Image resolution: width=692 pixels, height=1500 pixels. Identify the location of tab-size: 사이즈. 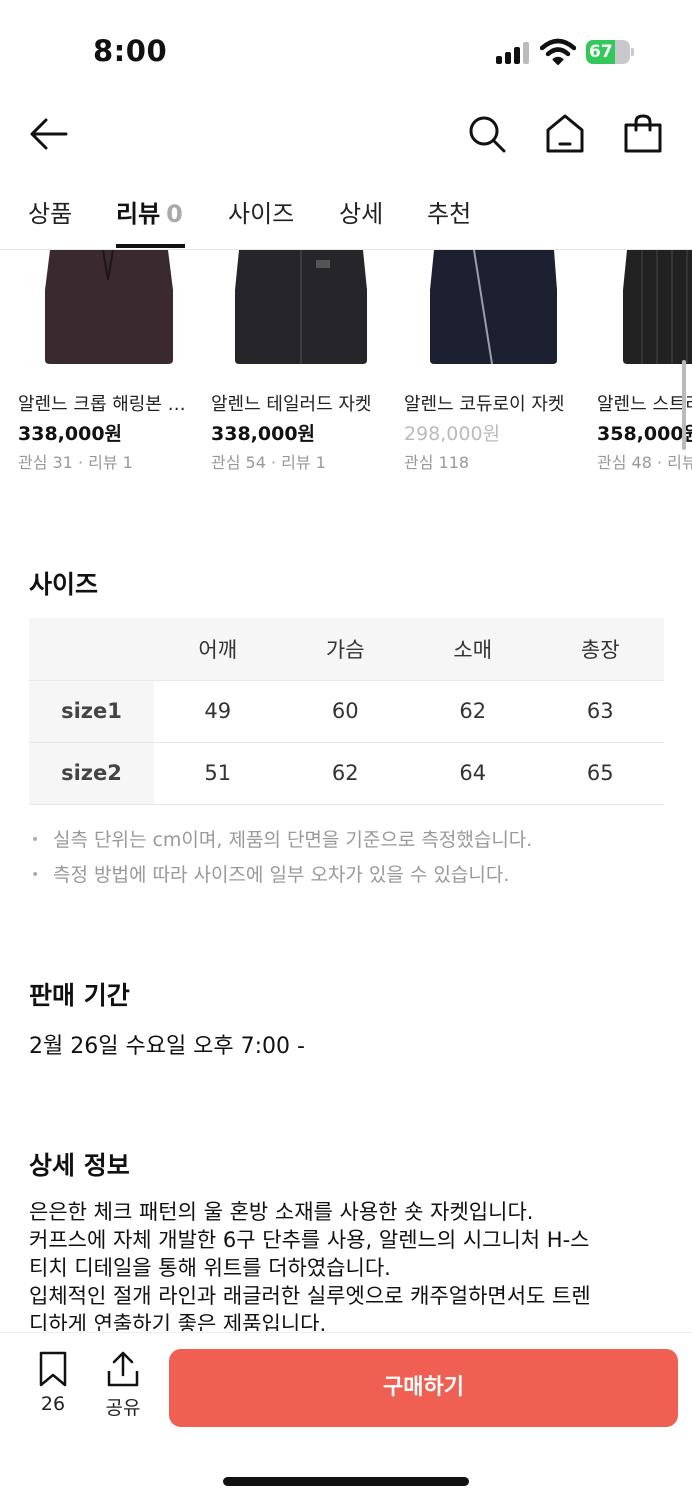
(261, 211).